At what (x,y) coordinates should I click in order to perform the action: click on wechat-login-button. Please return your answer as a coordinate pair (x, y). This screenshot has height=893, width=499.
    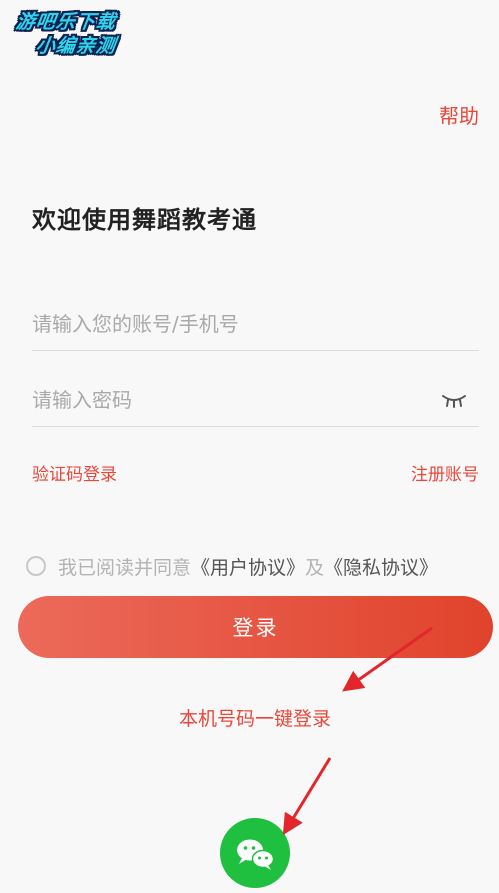
    Looking at the image, I should click on (255, 853).